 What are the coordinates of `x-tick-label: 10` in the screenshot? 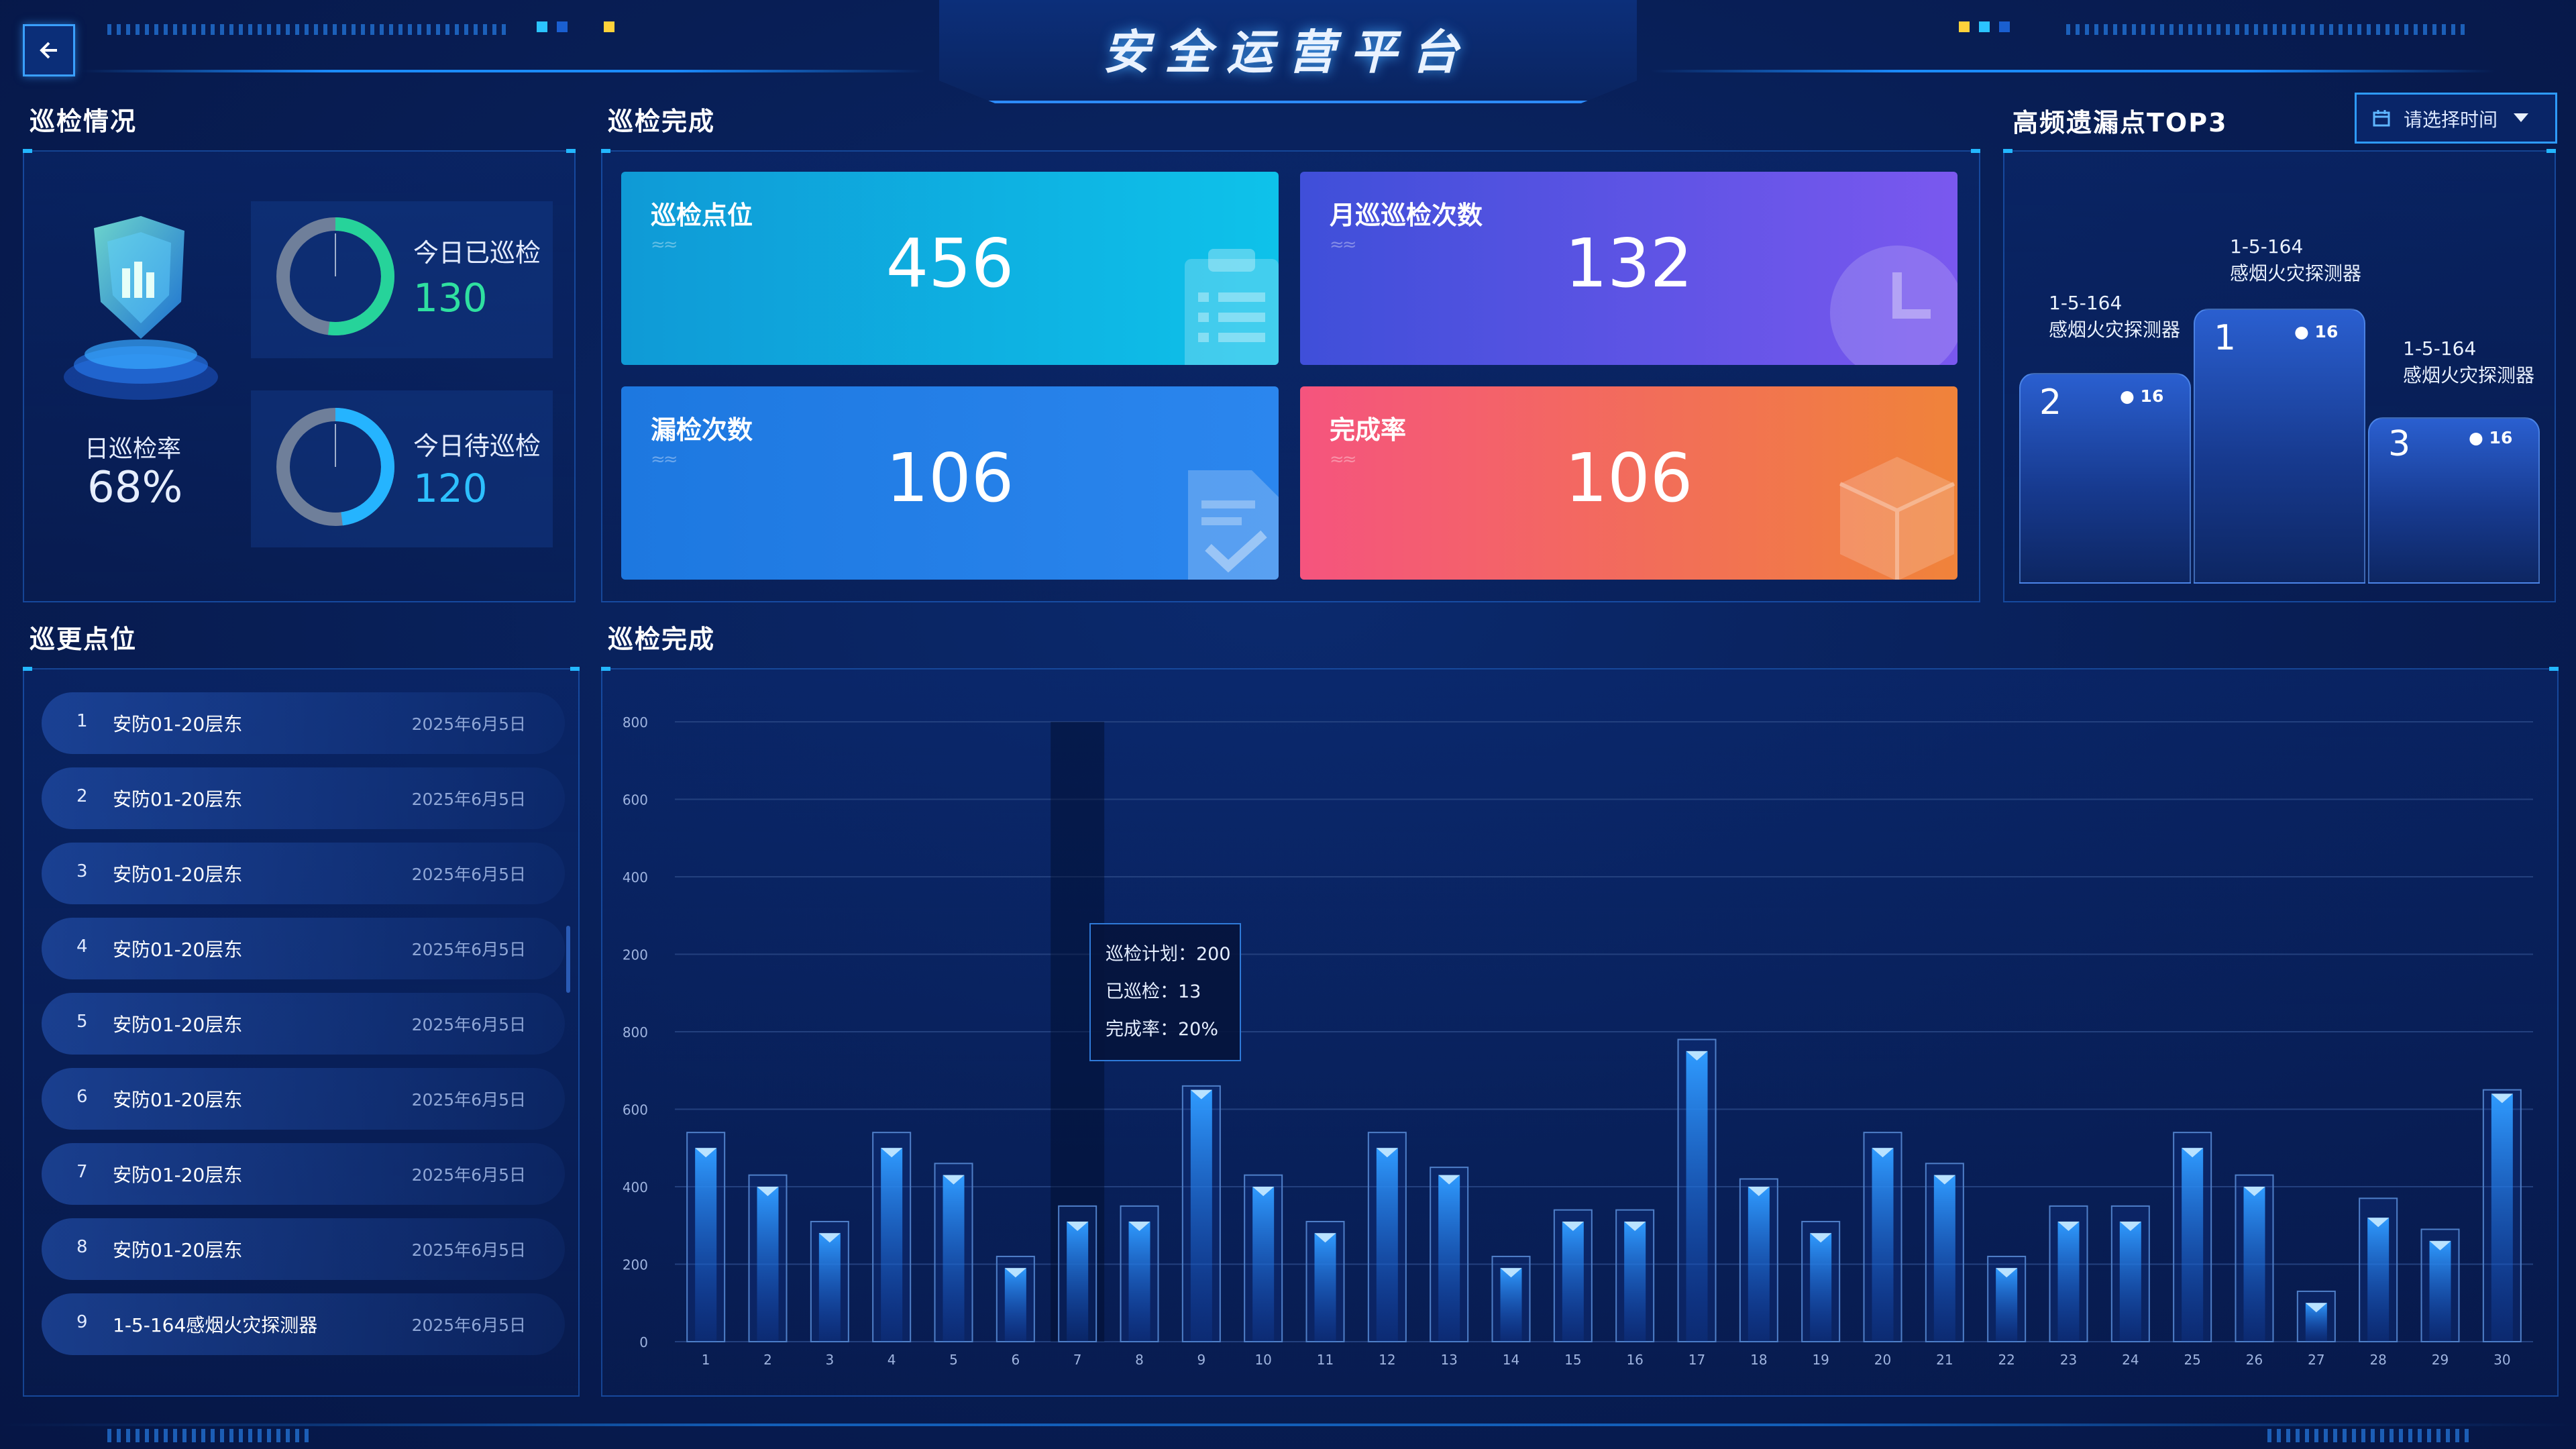 It's located at (1262, 1360).